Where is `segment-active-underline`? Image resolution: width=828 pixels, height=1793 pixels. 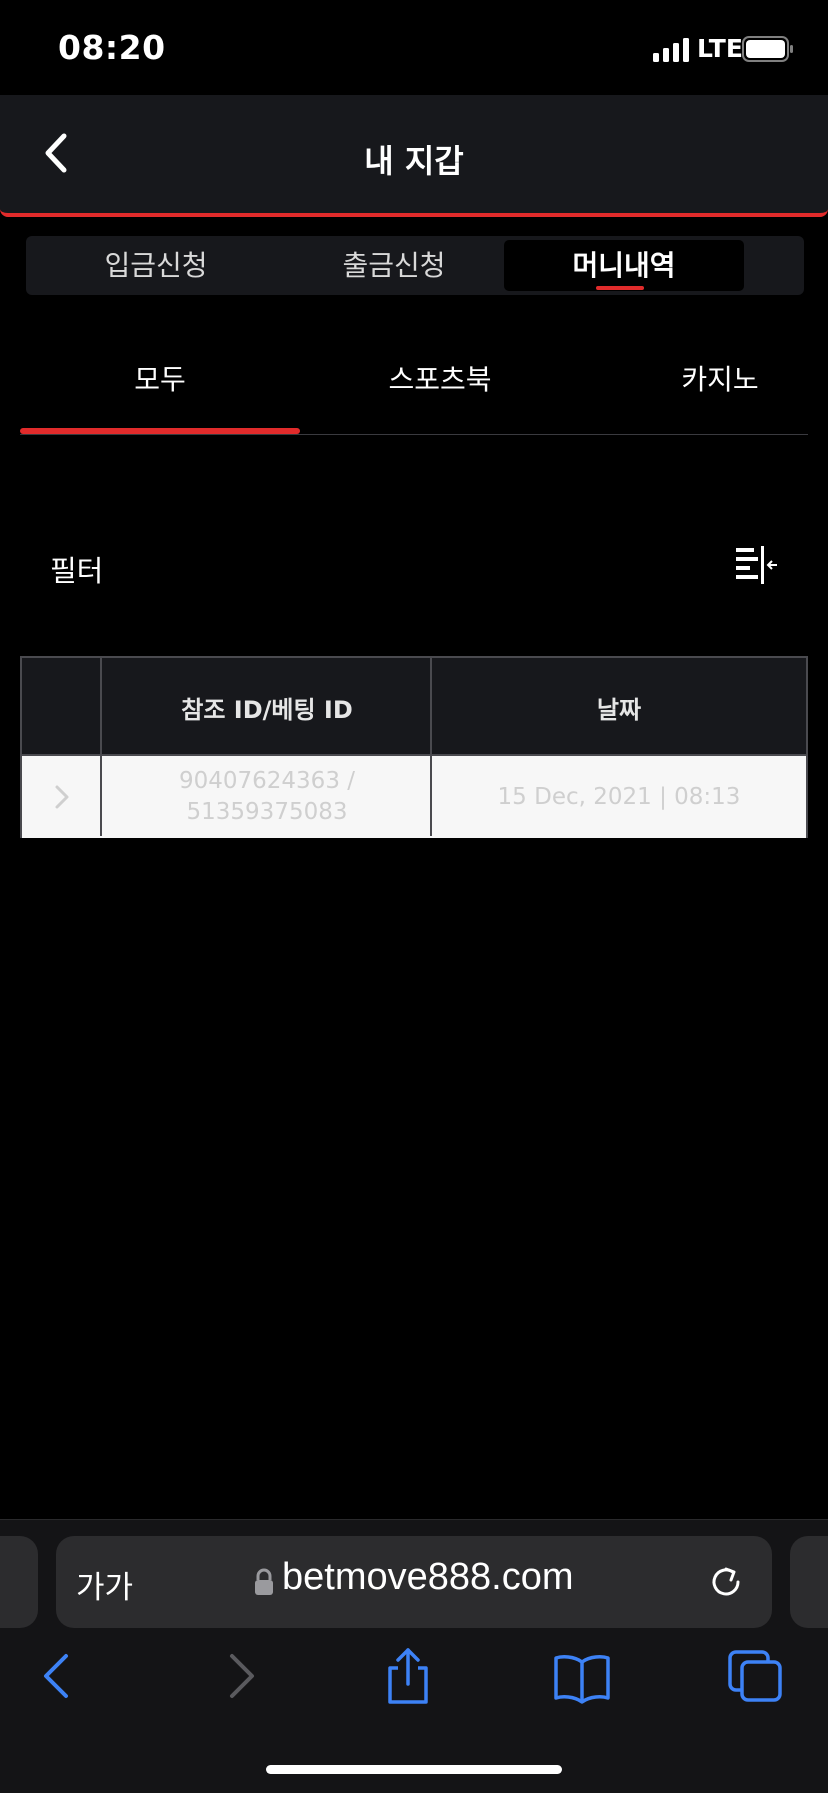 segment-active-underline is located at coordinates (620, 288).